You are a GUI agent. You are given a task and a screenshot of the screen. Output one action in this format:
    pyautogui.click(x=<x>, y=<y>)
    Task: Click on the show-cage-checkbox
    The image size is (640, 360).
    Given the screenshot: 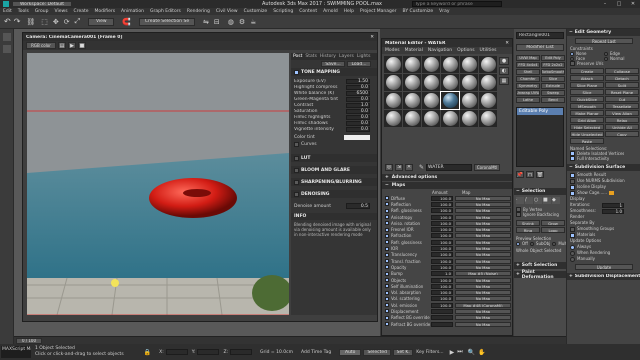 What is the action you would take?
    pyautogui.click(x=572, y=193)
    